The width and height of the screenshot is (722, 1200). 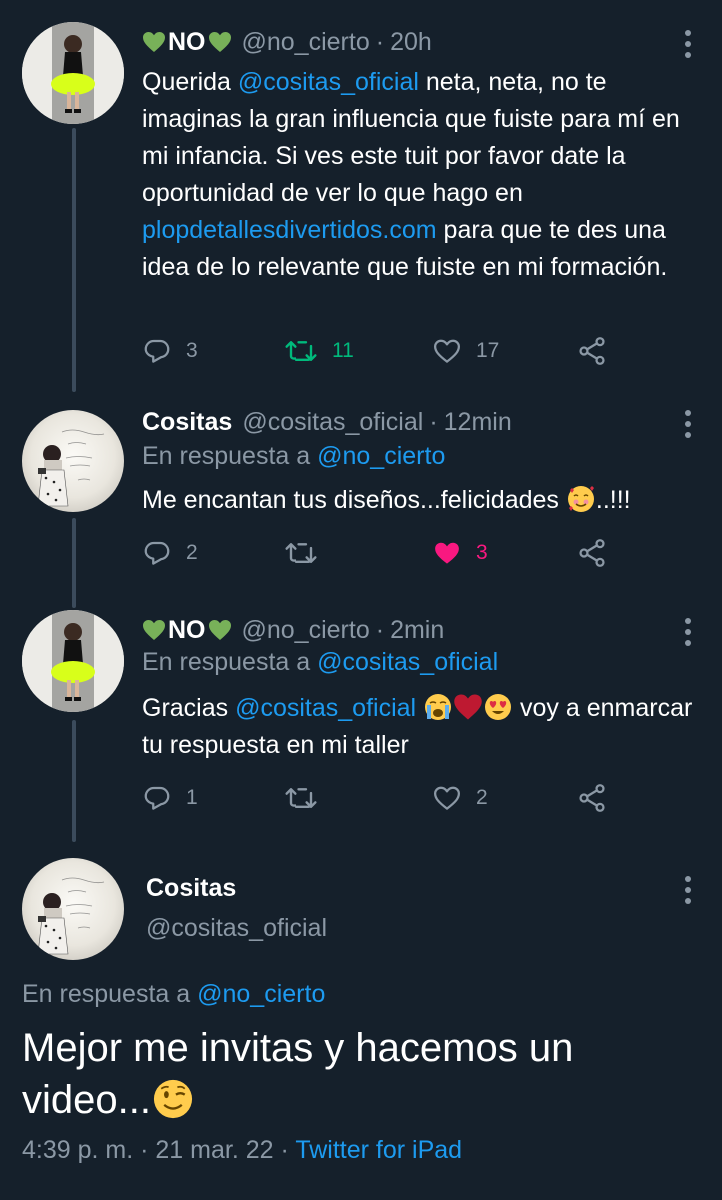 I want to click on like-button: 2, so click(x=460, y=798).